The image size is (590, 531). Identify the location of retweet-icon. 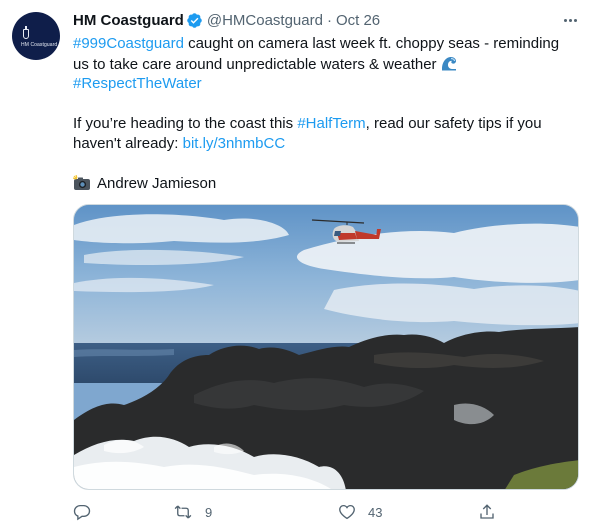
(183, 512).